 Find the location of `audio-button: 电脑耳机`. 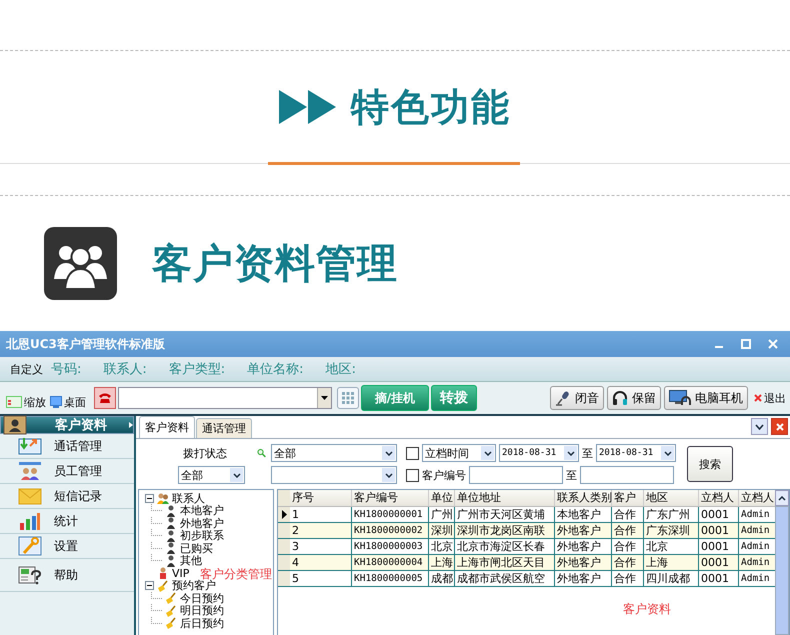

audio-button: 电脑耳机 is located at coordinates (706, 398).